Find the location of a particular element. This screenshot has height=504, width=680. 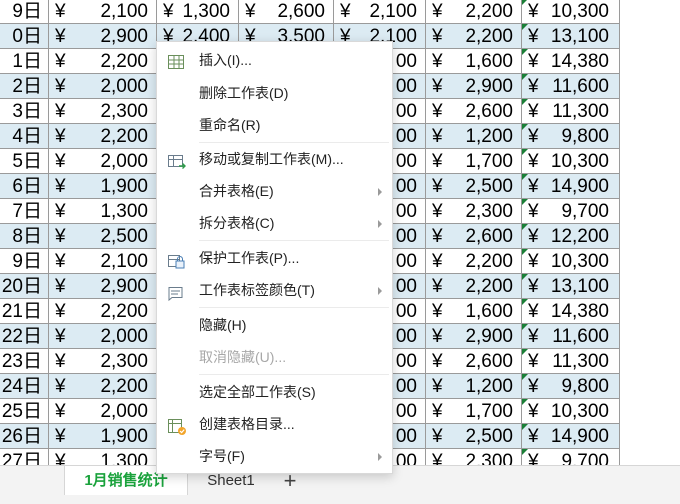

menu-item-hide: 隐藏(H) is located at coordinates (274, 325).